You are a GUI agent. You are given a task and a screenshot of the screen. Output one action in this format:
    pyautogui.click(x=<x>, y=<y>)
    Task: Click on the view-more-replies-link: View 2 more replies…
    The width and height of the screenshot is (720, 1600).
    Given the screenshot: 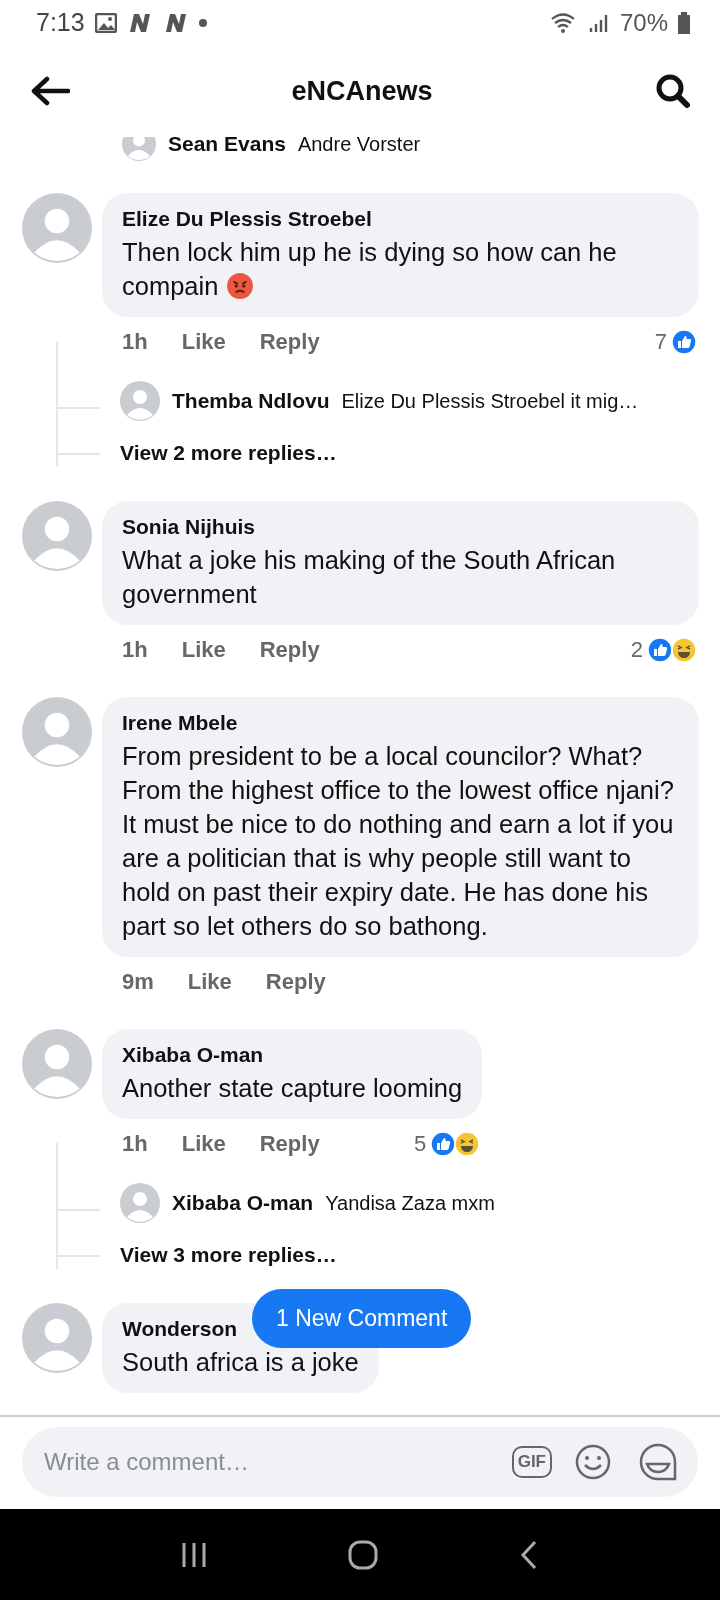 What is the action you would take?
    pyautogui.click(x=228, y=453)
    